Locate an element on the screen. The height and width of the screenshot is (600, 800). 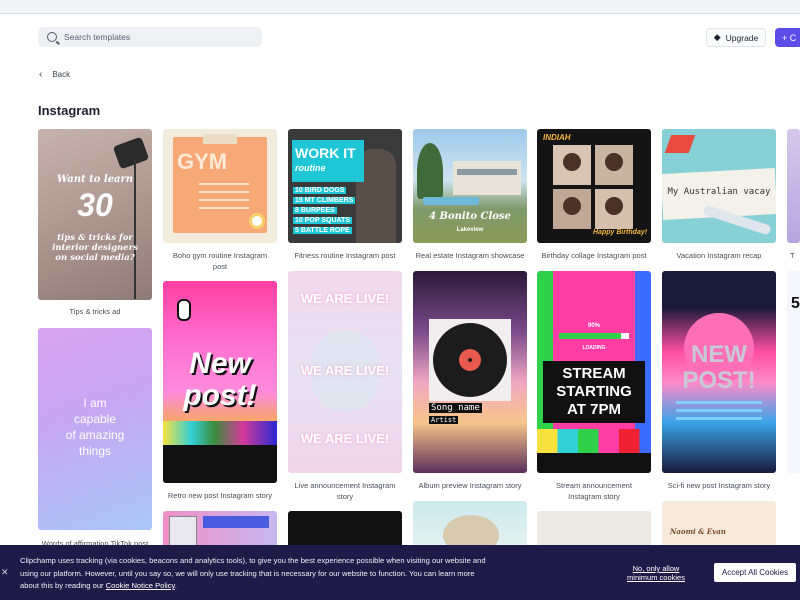
card-text: on social media? is located at coordinates (95, 258).